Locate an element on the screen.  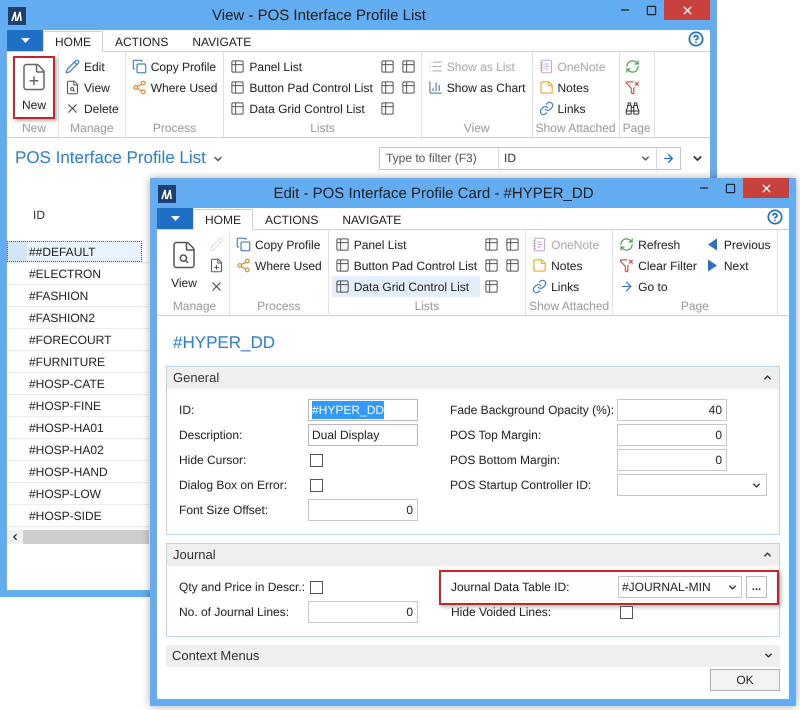
ribbon-button: Show as Chart is located at coordinates (476, 87).